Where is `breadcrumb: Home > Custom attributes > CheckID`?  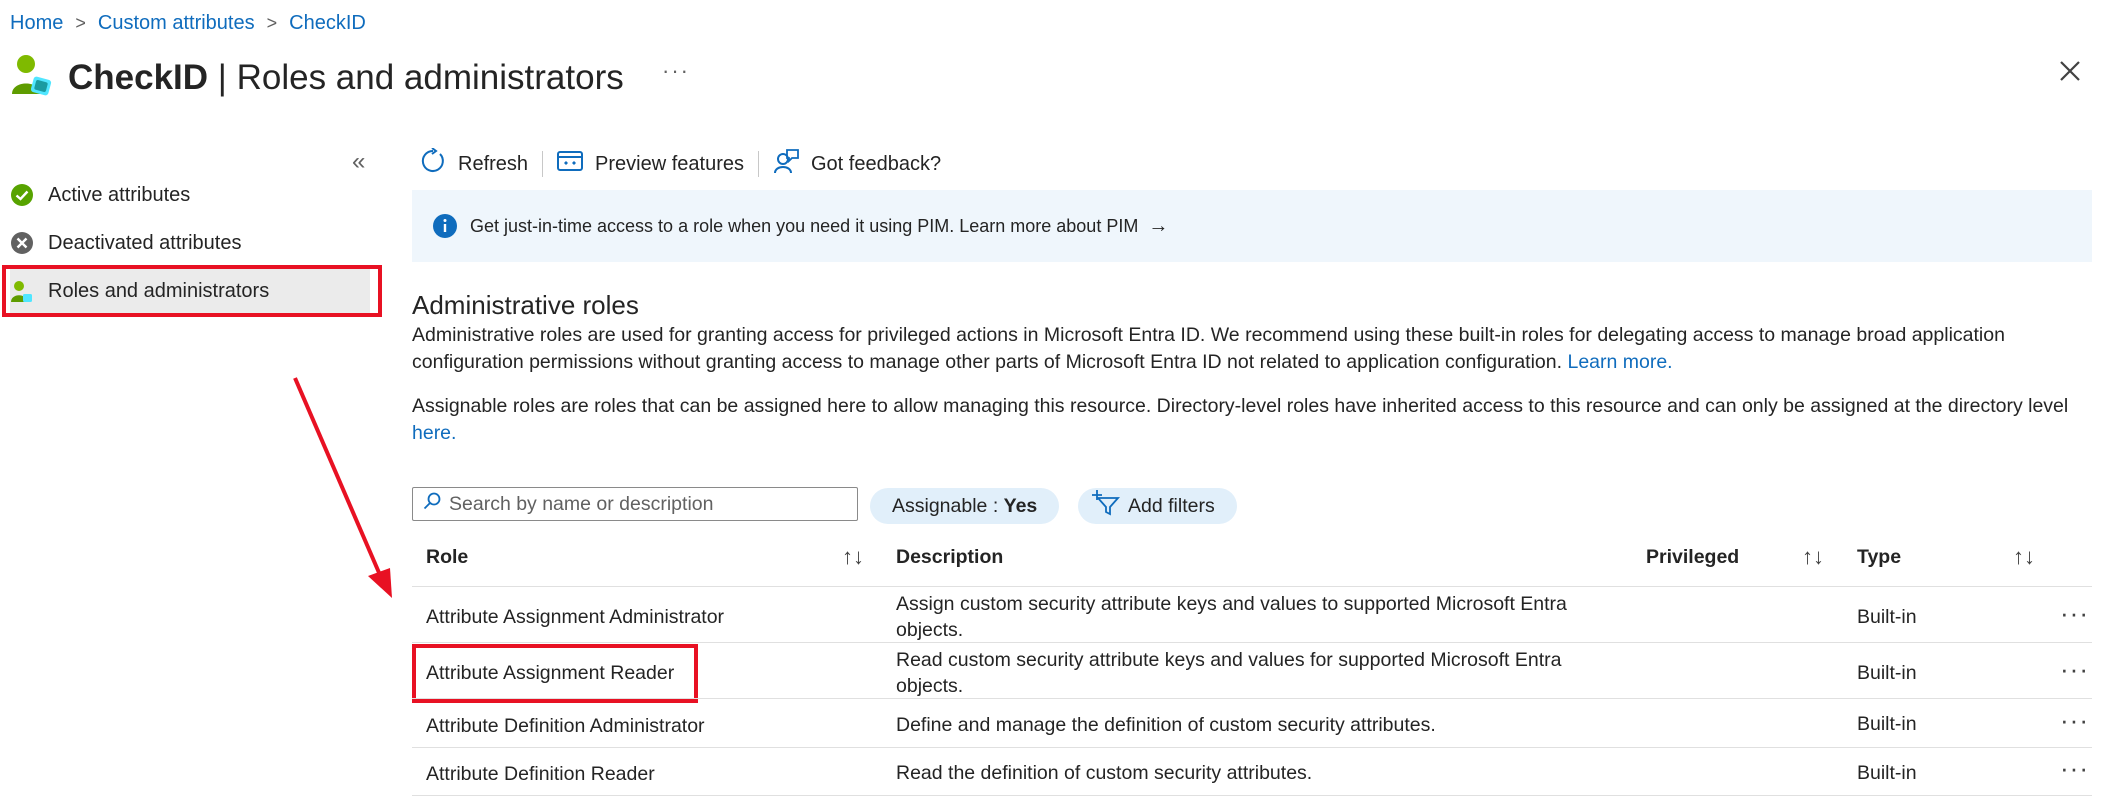
breadcrumb: Home > Custom attributes > CheckID is located at coordinates (188, 23).